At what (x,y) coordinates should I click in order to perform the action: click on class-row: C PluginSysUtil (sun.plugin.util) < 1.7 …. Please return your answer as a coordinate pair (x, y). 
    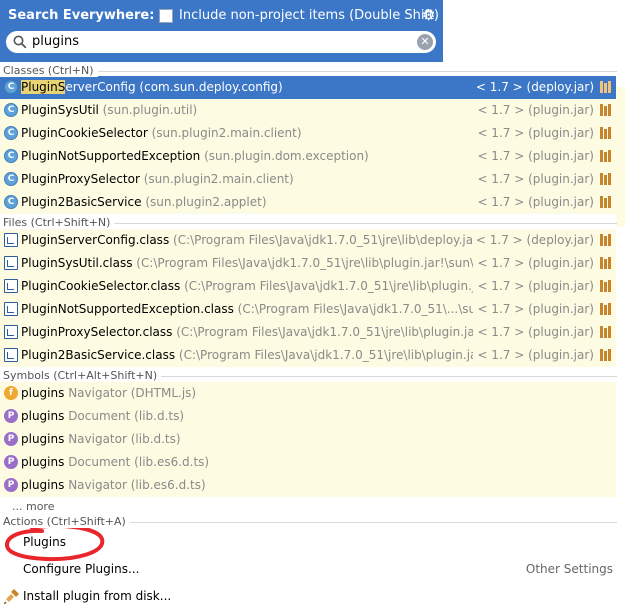
    Looking at the image, I should click on (308, 110).